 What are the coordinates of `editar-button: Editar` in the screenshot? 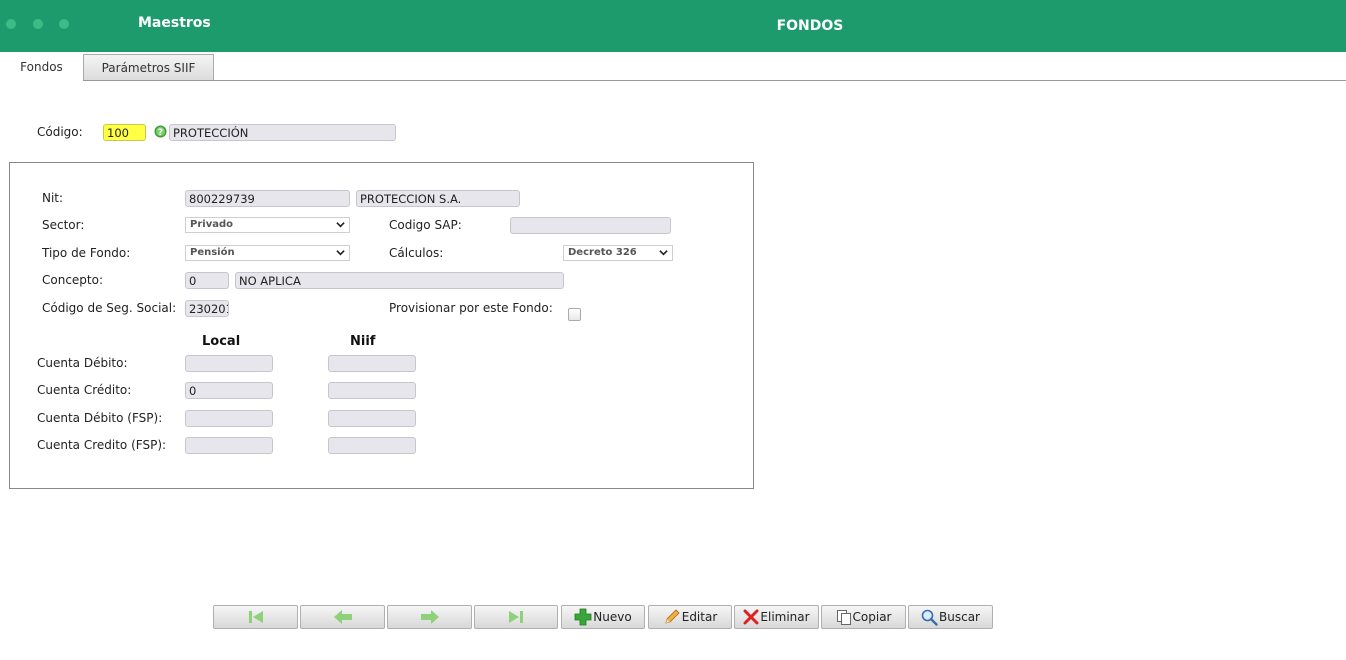 It's located at (690, 617).